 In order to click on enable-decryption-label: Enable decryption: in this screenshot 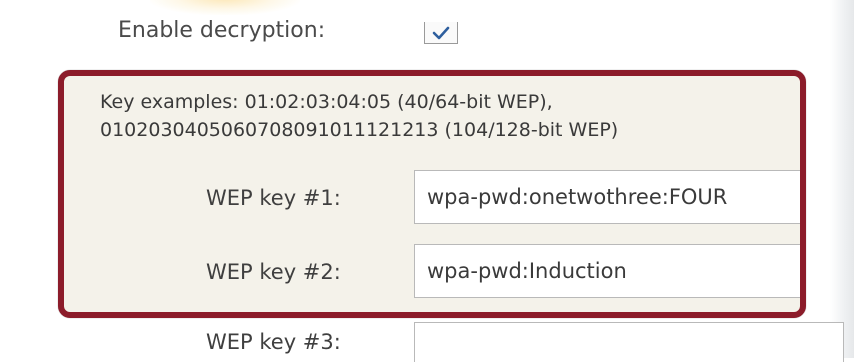, I will do `click(222, 30)`.